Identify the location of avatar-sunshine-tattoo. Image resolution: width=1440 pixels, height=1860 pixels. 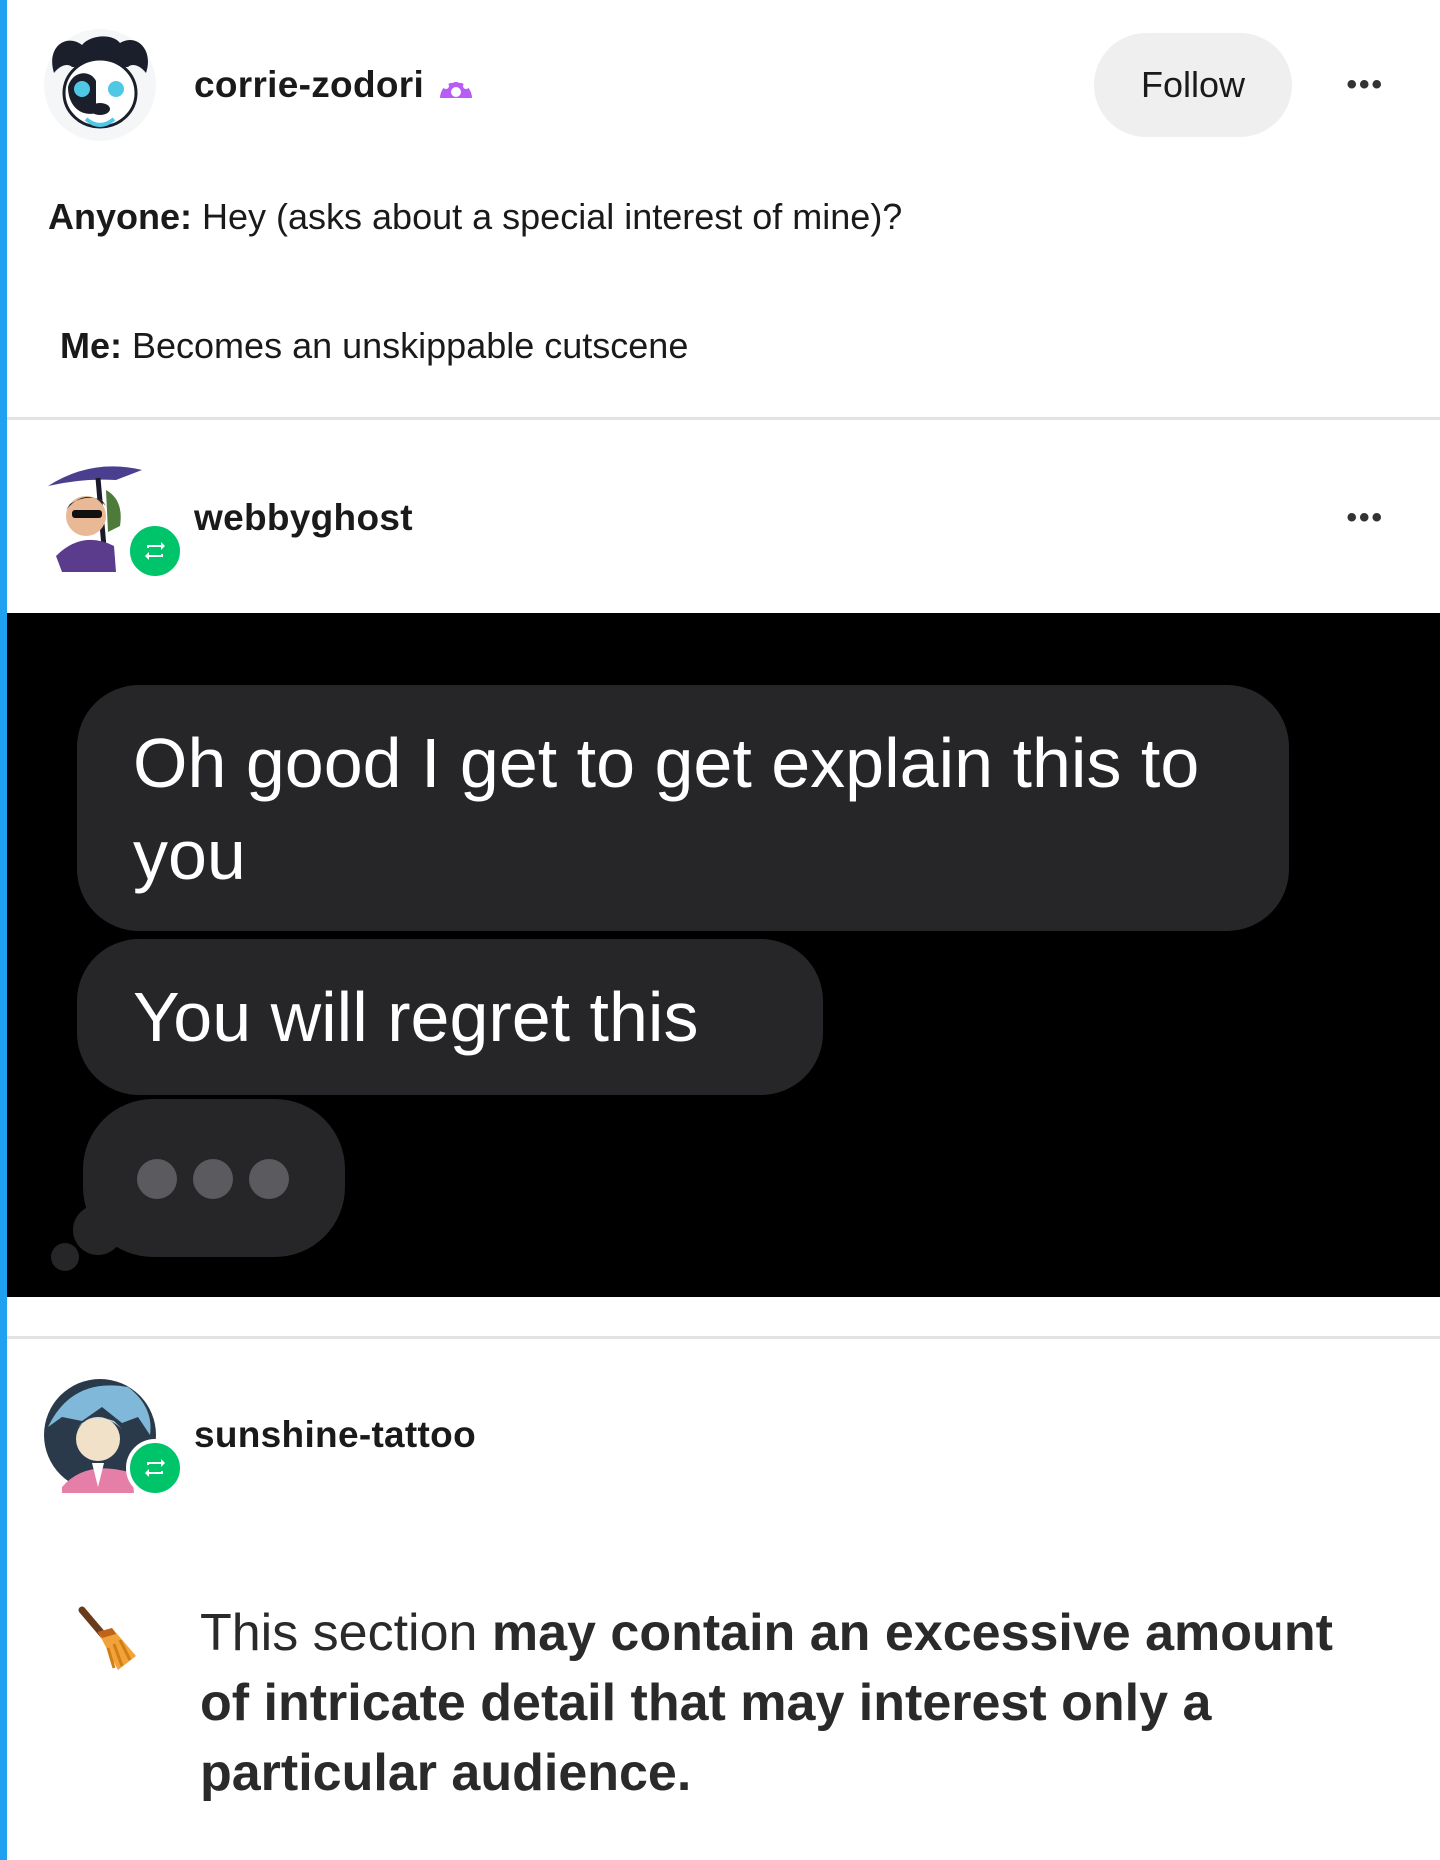
(113, 1437).